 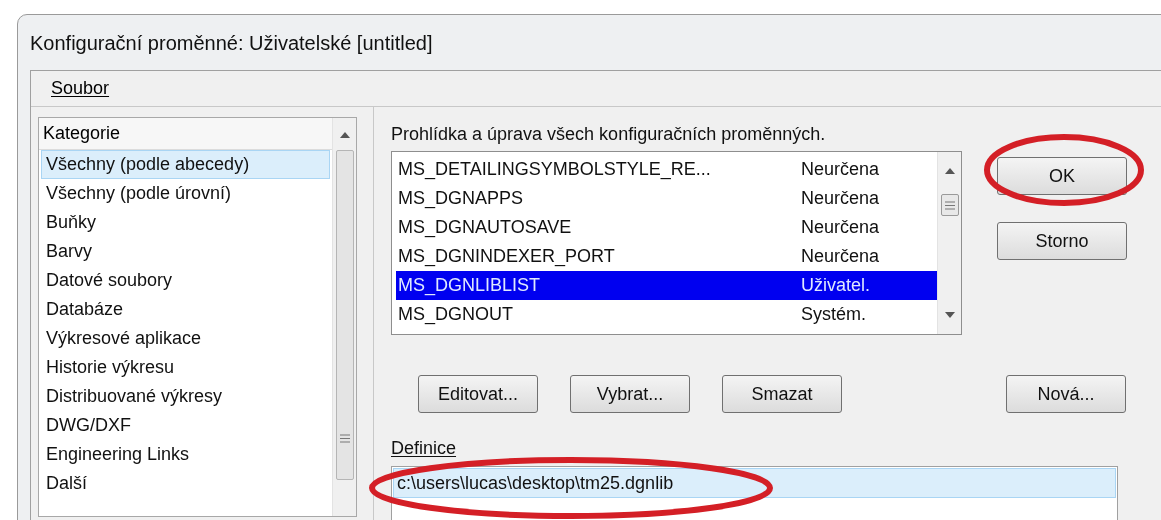 I want to click on category-item: Výkresové aplikace, so click(x=185, y=338).